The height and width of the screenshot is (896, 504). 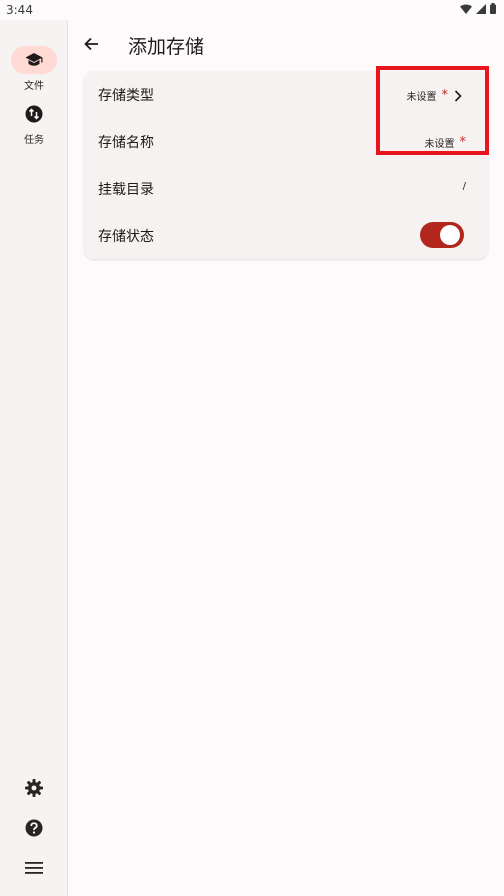 I want to click on help-icon, so click(x=34, y=828).